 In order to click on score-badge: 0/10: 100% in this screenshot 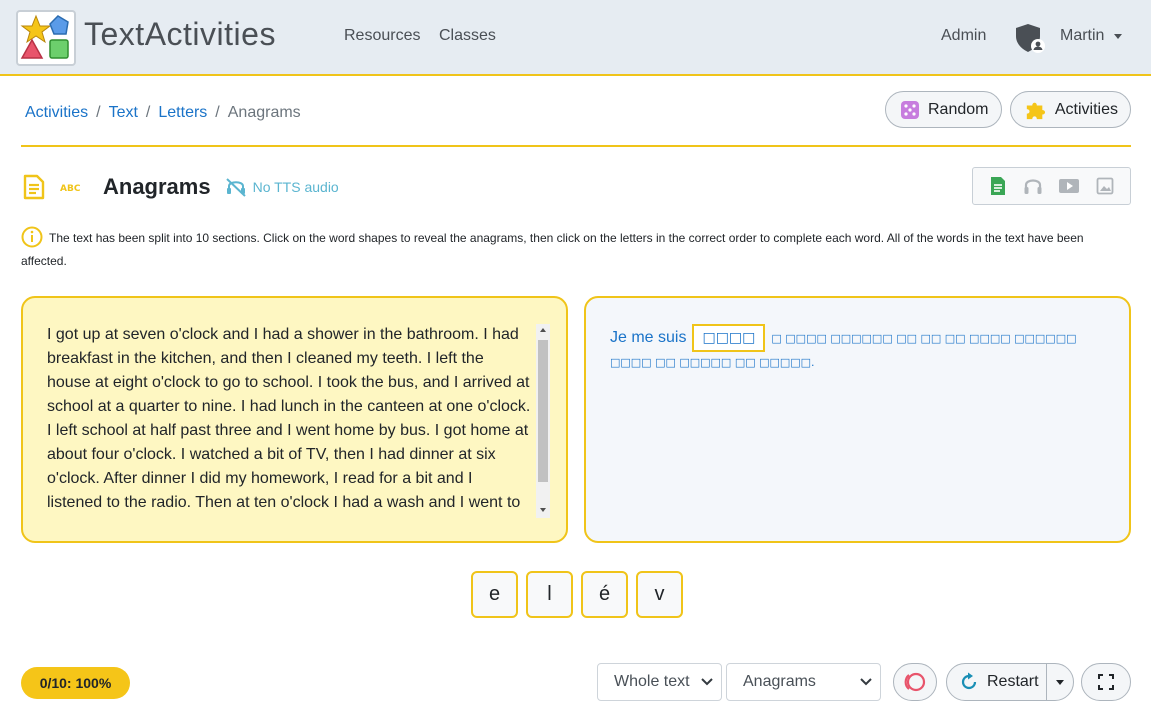, I will do `click(75, 683)`.